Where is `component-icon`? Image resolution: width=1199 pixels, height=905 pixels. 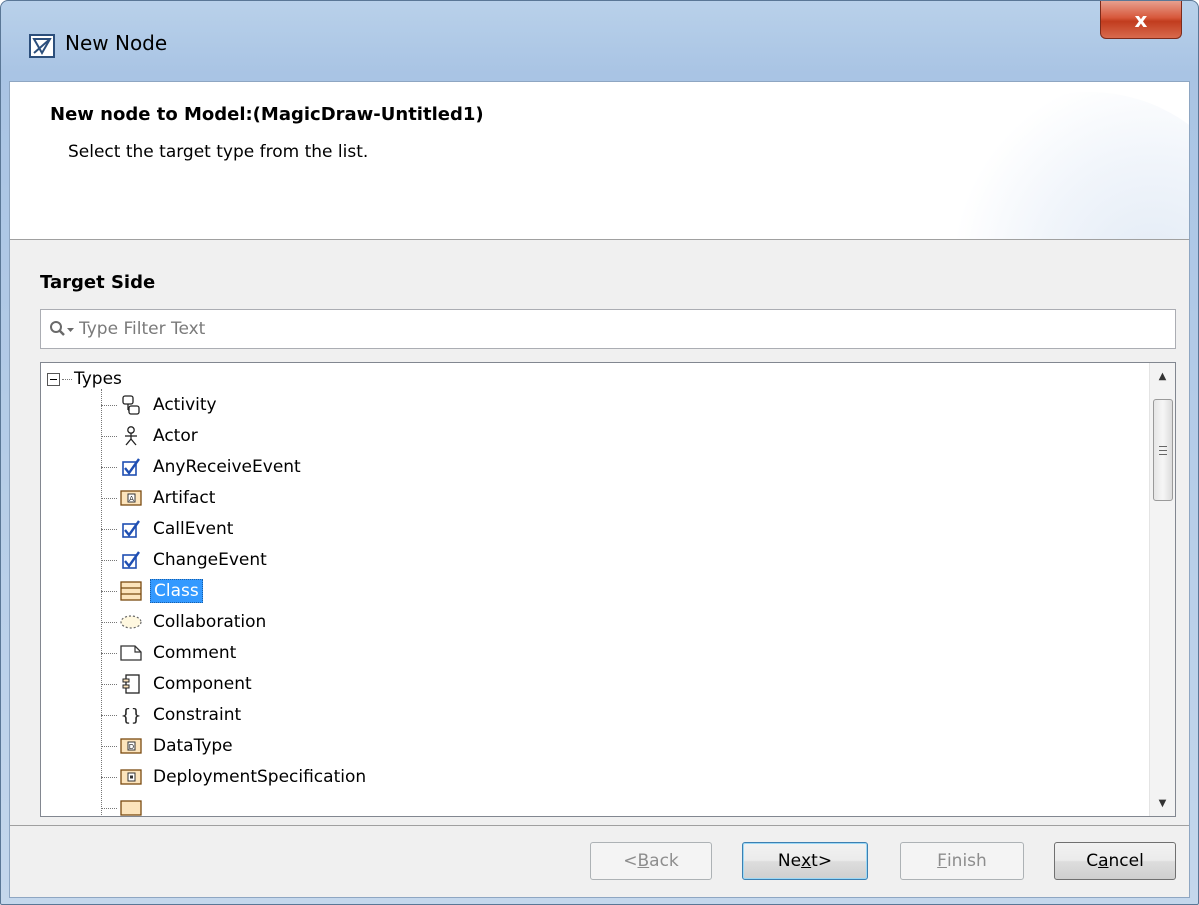 component-icon is located at coordinates (131, 684).